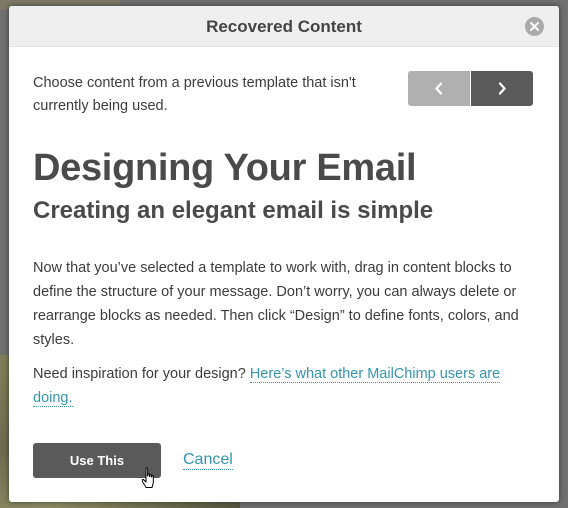  I want to click on chevron-right-icon, so click(502, 88).